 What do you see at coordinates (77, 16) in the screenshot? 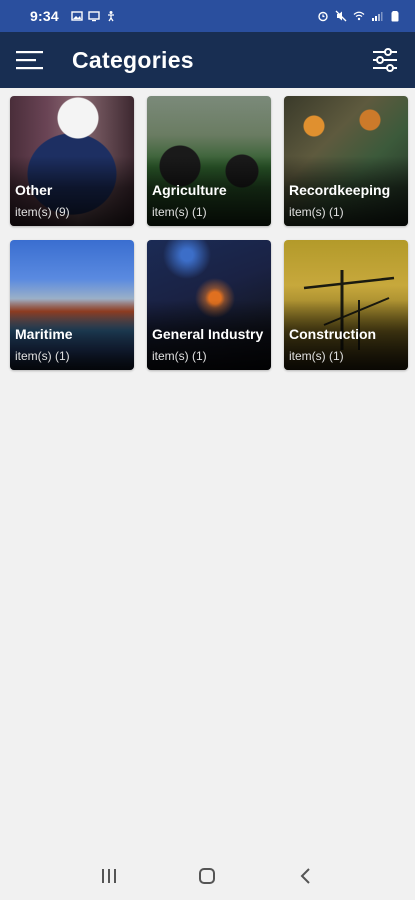
I see `image-icon` at bounding box center [77, 16].